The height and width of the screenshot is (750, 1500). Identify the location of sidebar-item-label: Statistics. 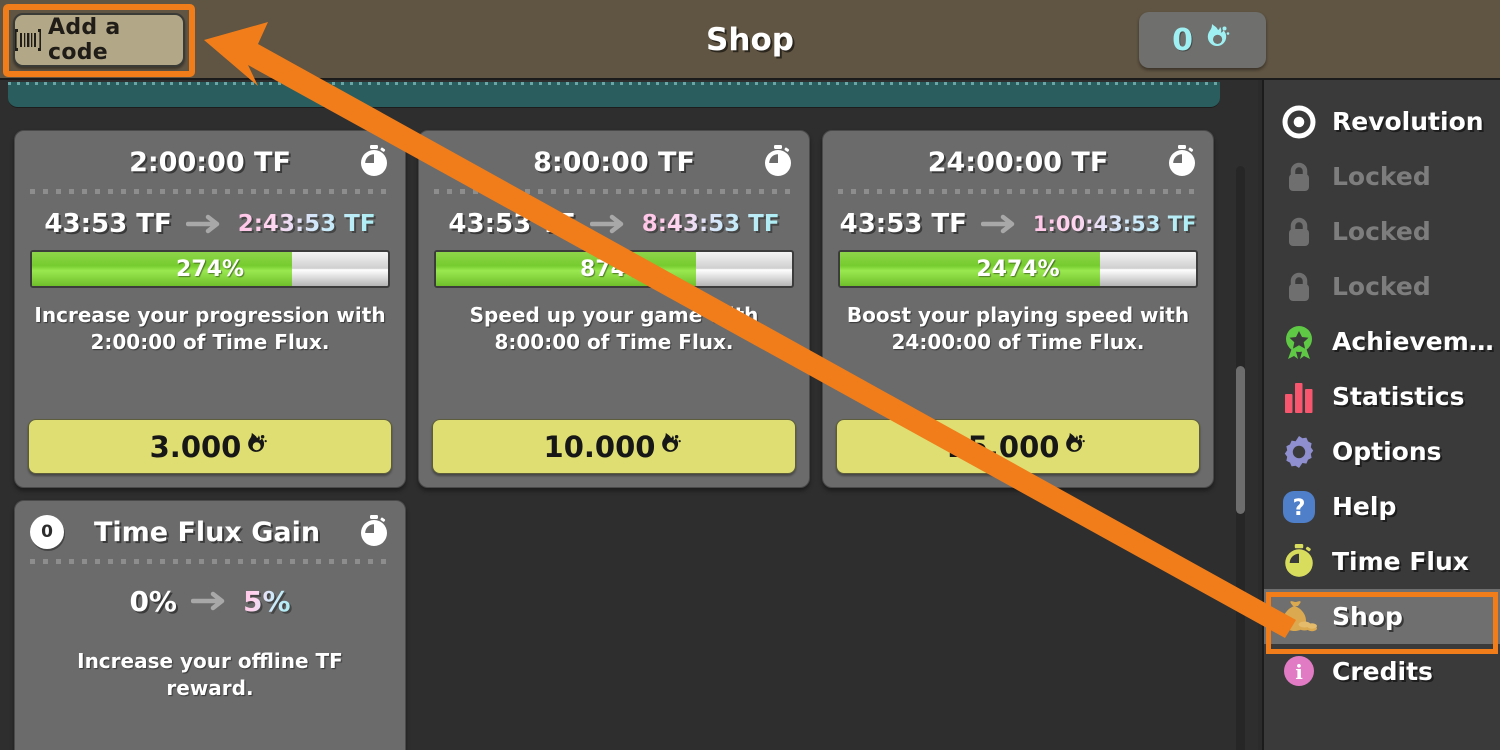
(1398, 396).